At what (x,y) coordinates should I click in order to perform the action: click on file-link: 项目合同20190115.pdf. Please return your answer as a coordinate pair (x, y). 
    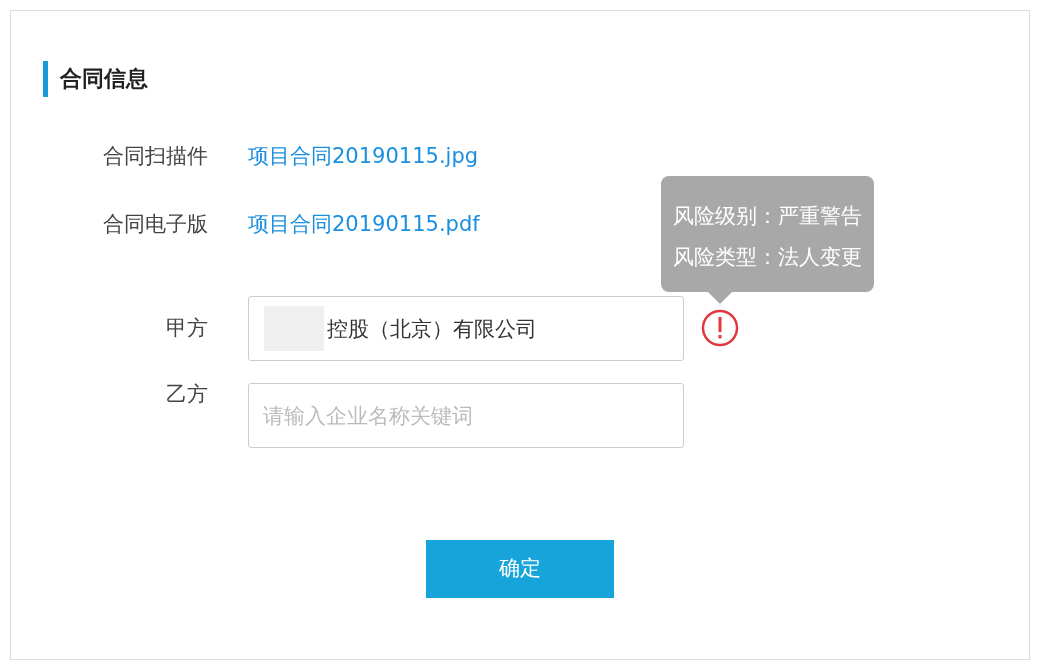
    Looking at the image, I should click on (364, 224).